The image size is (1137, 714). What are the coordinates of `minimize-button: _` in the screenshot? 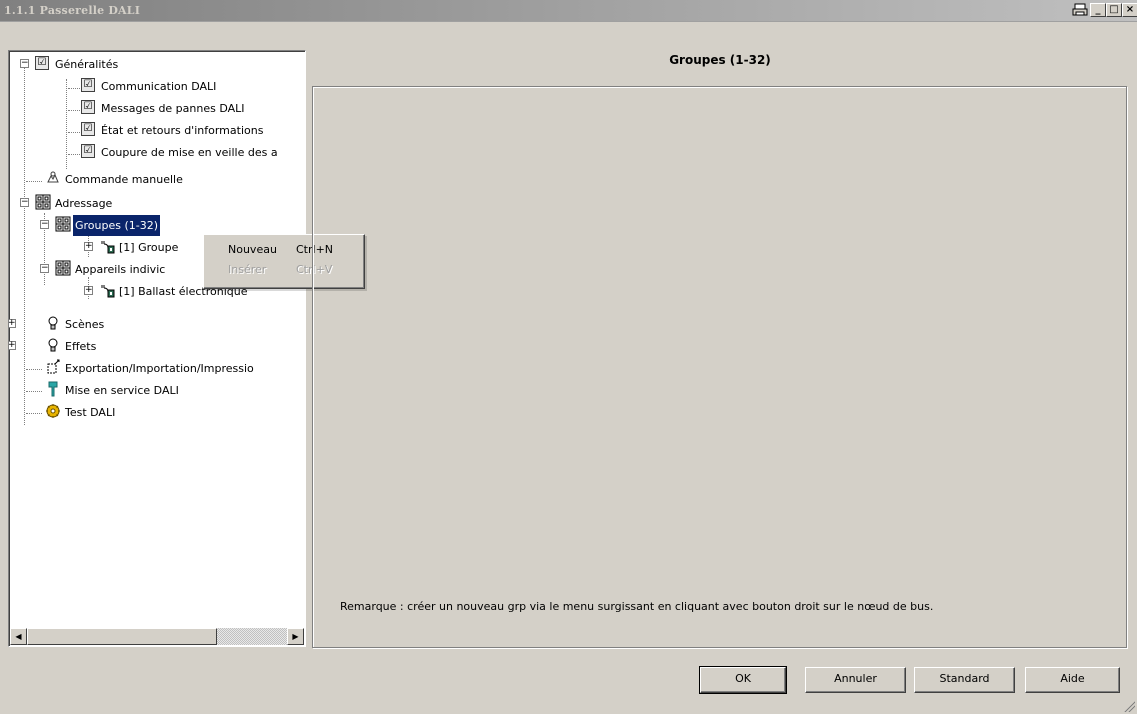 It's located at (1098, 10).